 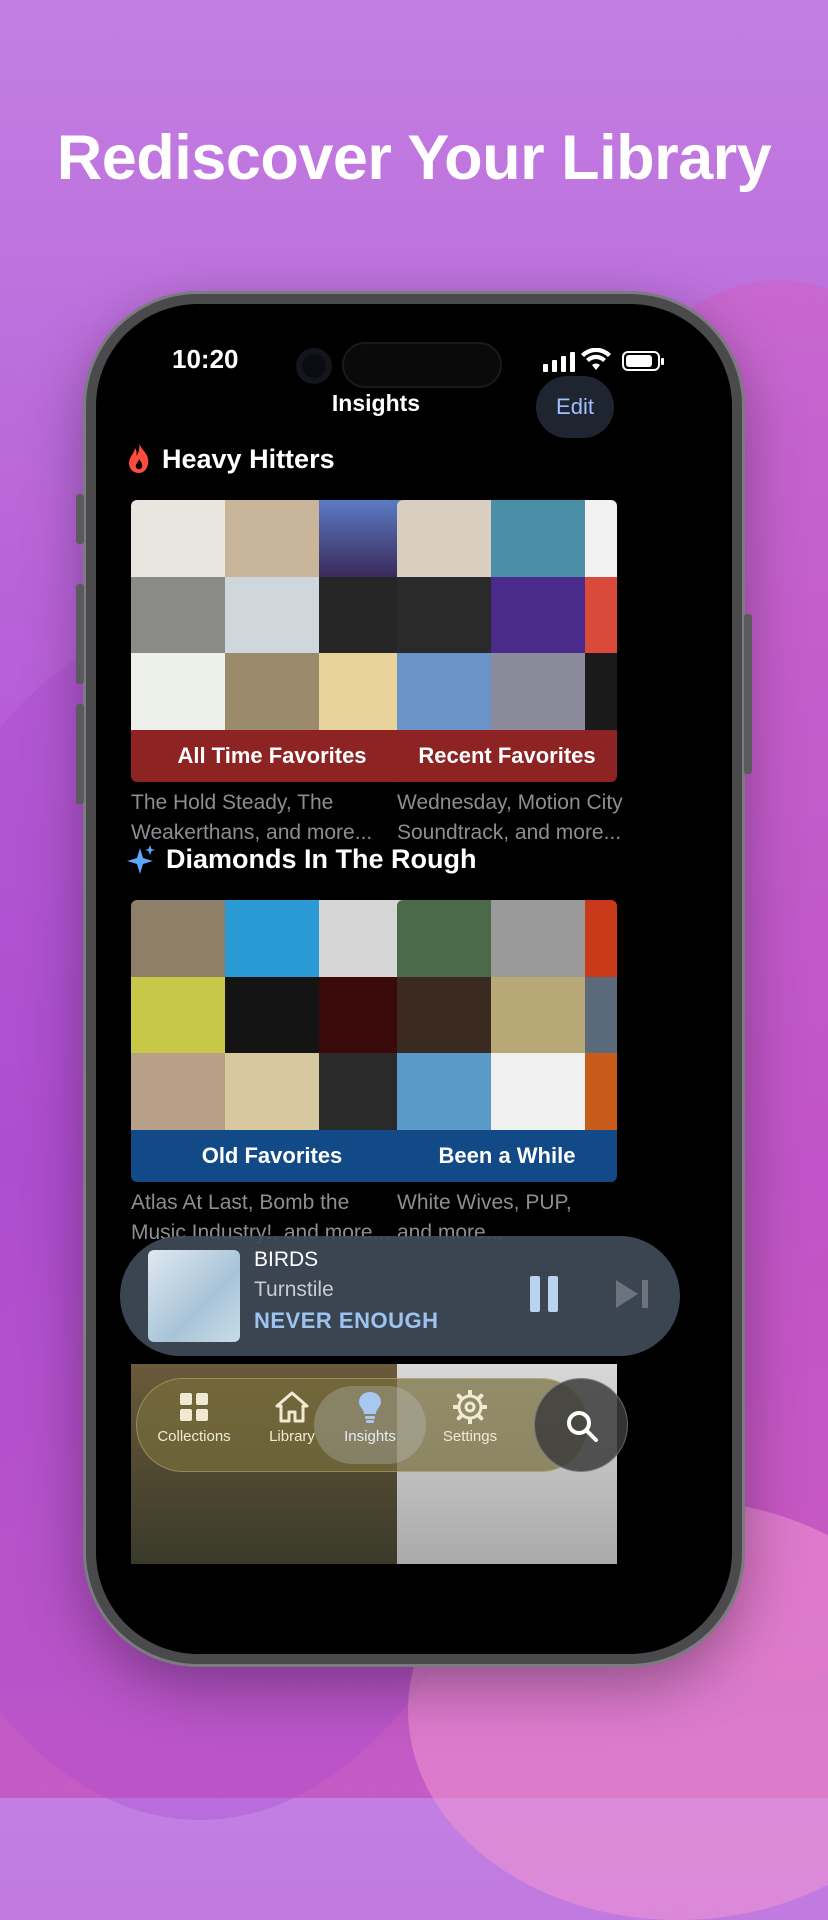 What do you see at coordinates (272, 756) in the screenshot?
I see `card-label: All Time Favorites` at bounding box center [272, 756].